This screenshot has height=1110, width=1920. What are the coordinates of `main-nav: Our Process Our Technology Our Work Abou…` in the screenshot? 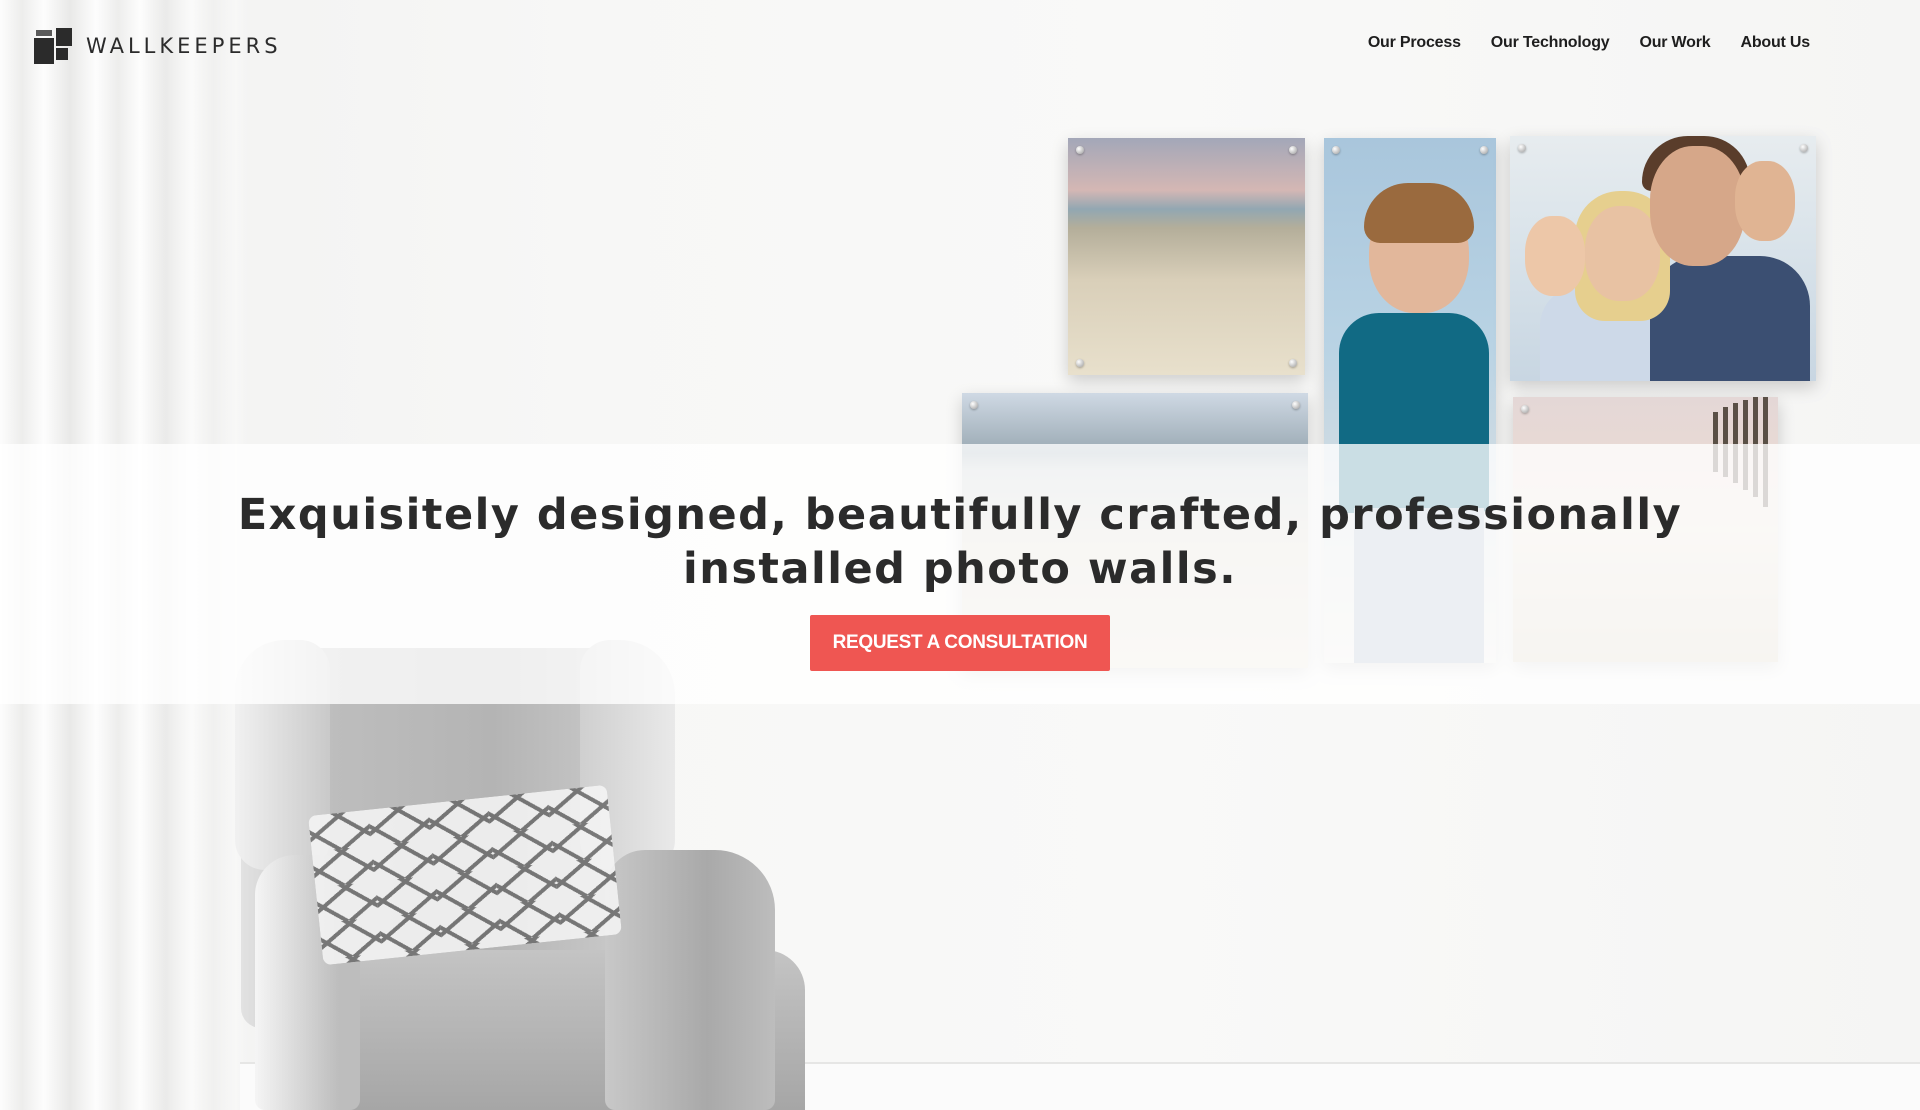 It's located at (1589, 43).